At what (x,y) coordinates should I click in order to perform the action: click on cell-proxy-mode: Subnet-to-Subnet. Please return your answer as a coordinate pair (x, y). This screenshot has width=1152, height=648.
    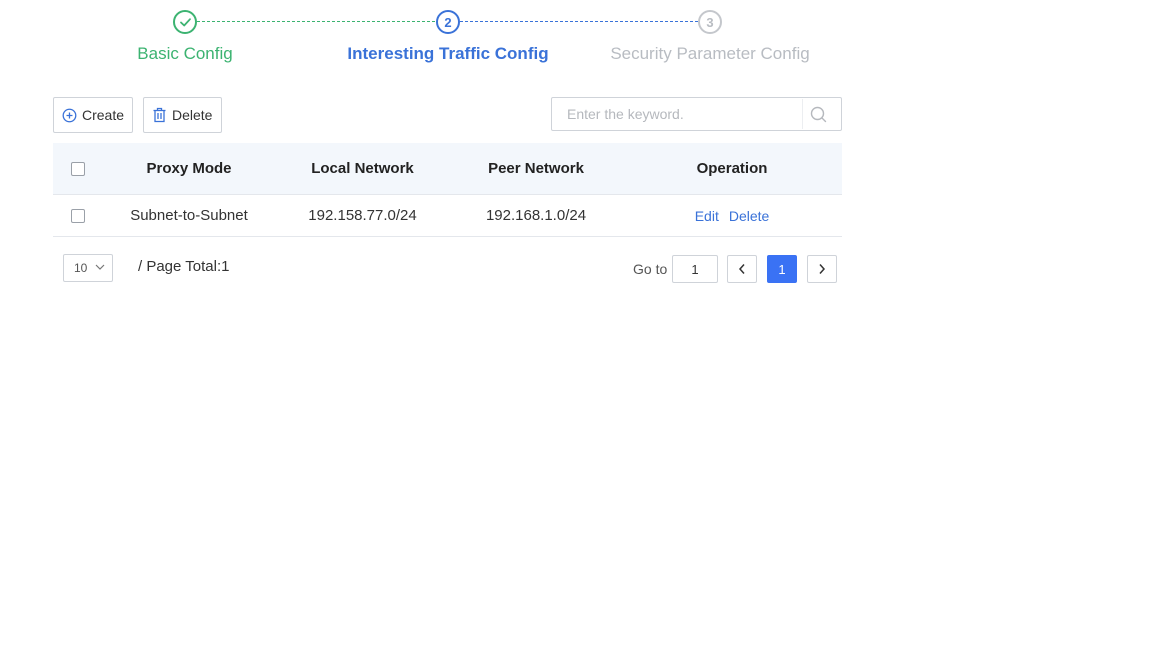
    Looking at the image, I should click on (189, 215).